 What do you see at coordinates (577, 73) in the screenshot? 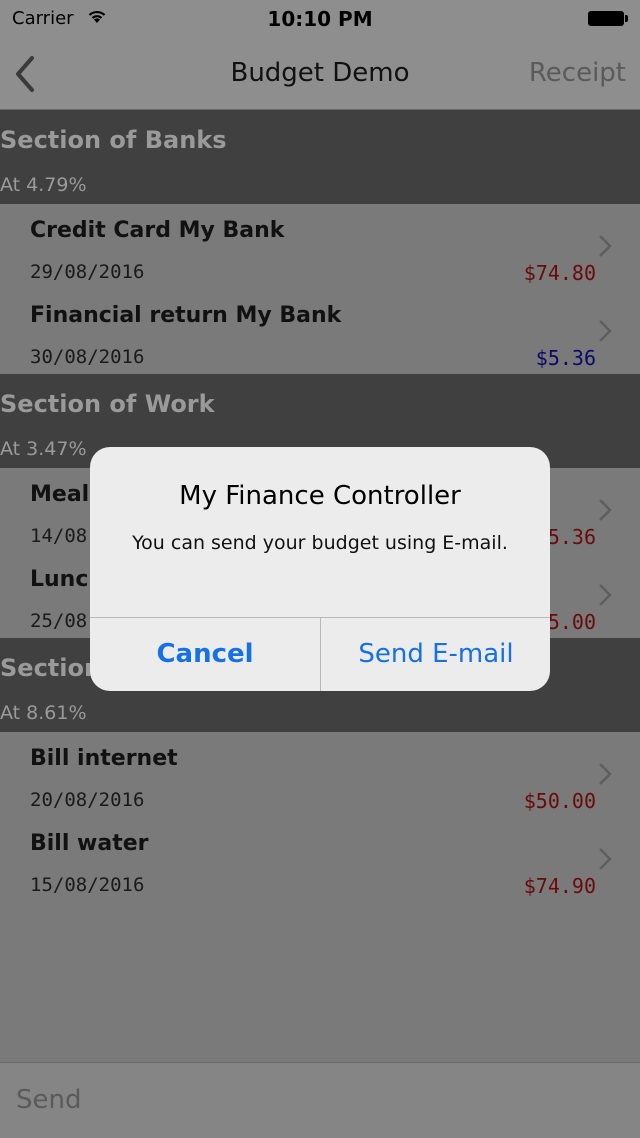
I see `receipt-button: Receipt` at bounding box center [577, 73].